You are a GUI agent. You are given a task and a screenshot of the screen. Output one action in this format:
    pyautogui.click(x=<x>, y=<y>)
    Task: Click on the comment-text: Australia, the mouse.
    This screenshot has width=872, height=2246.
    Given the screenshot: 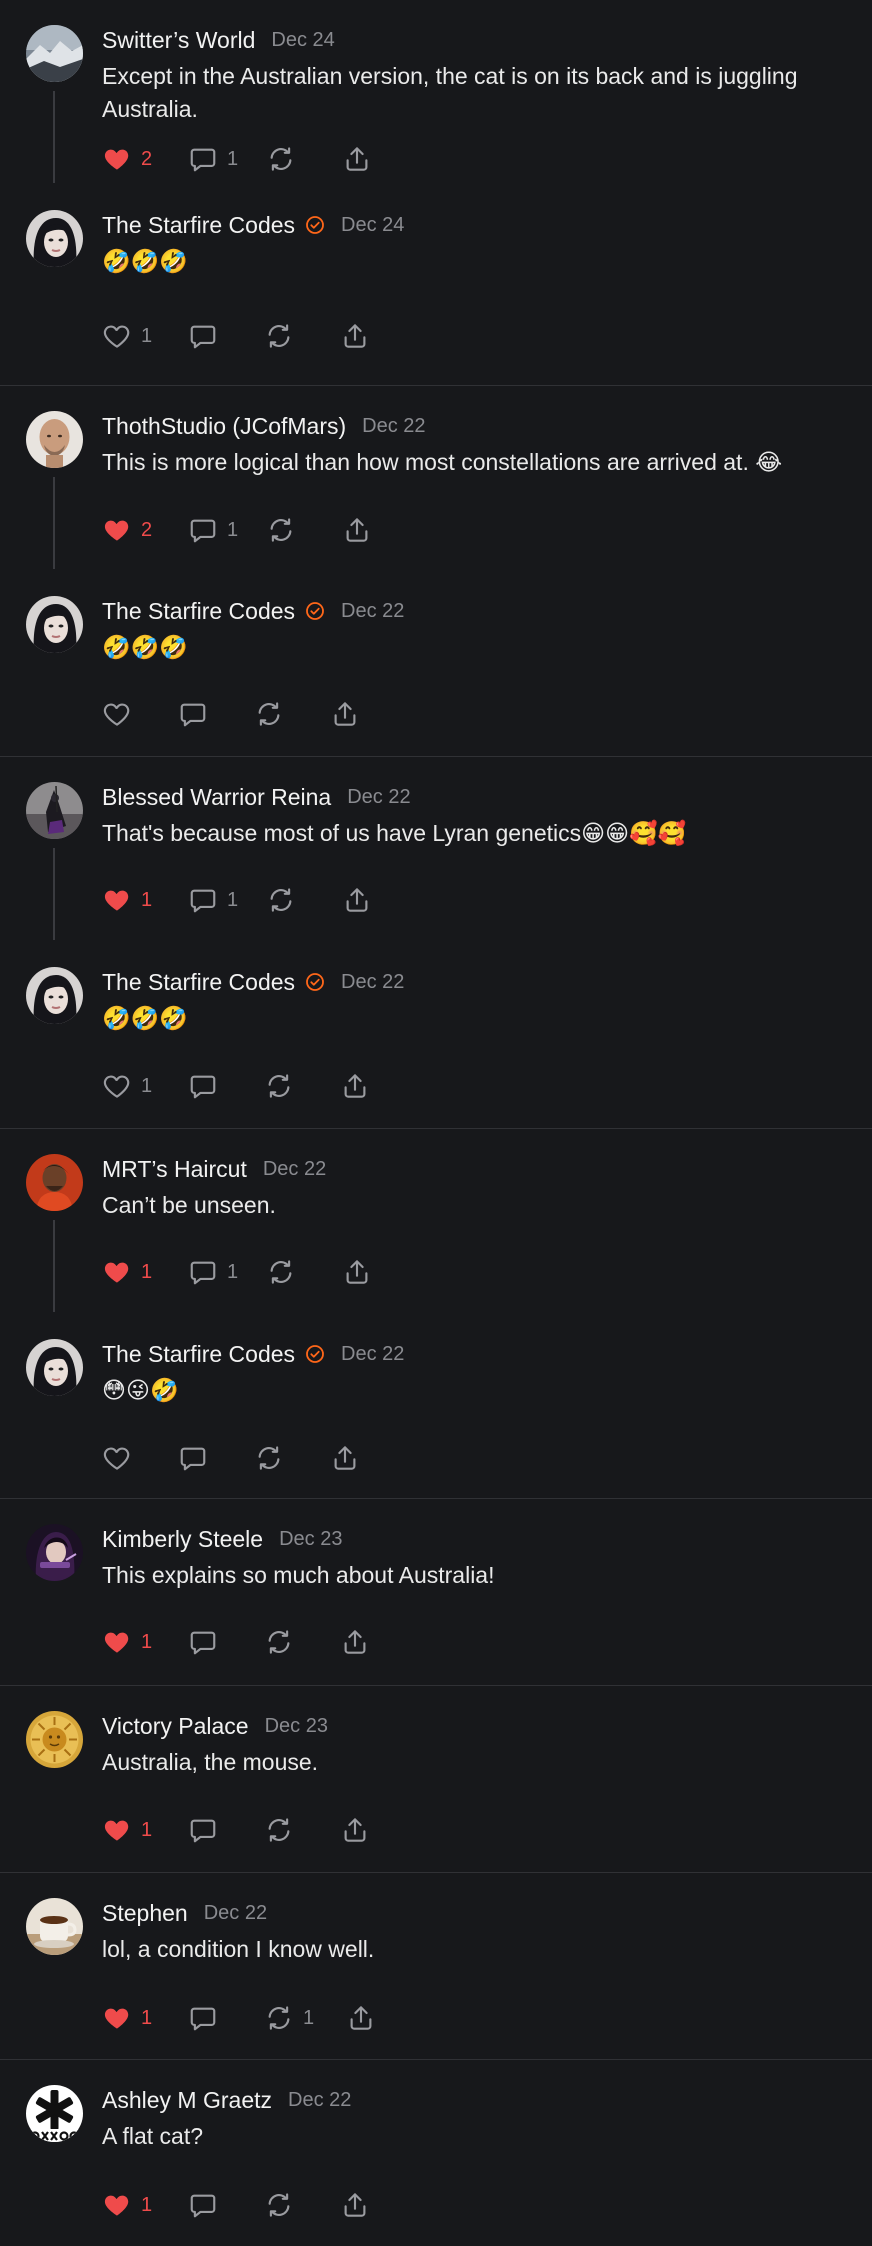 What is the action you would take?
    pyautogui.click(x=210, y=1762)
    